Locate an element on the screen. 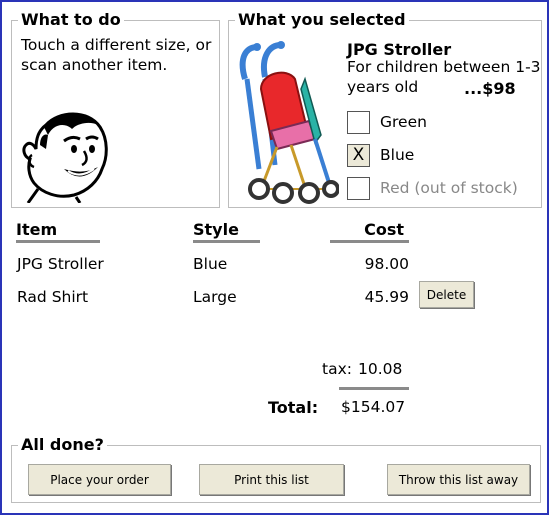 This screenshot has height=515, width=549. row-1-cost: 98.00 is located at coordinates (386, 264).